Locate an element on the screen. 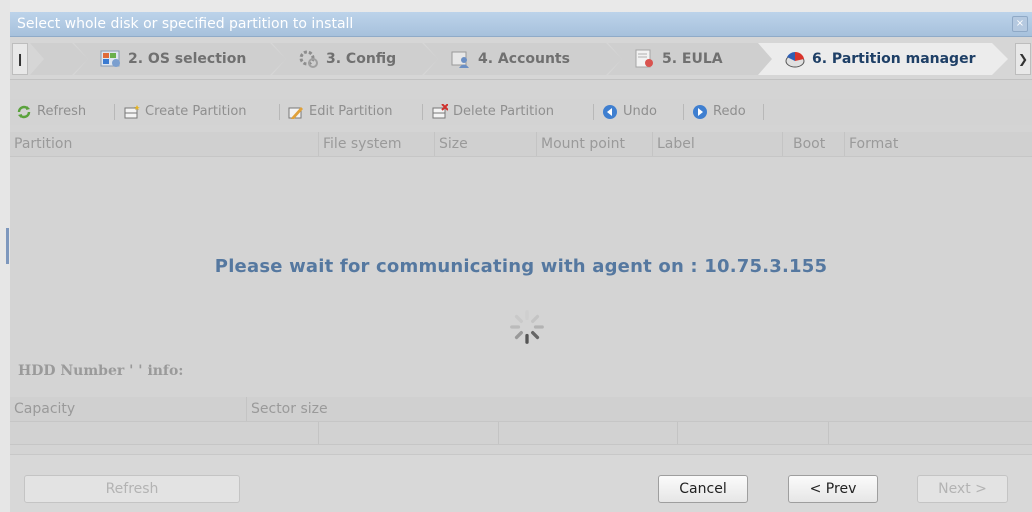  column-partition: Partition is located at coordinates (164, 144).